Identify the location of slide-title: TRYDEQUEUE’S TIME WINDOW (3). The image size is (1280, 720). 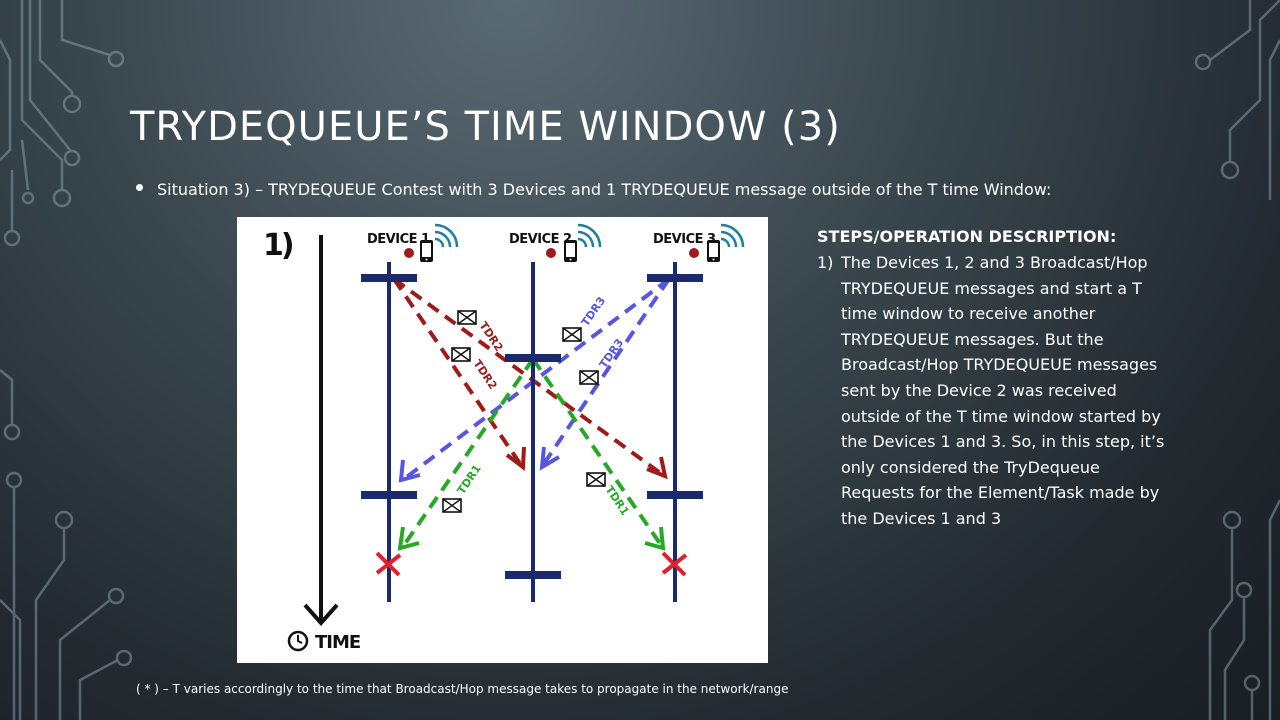
(485, 127).